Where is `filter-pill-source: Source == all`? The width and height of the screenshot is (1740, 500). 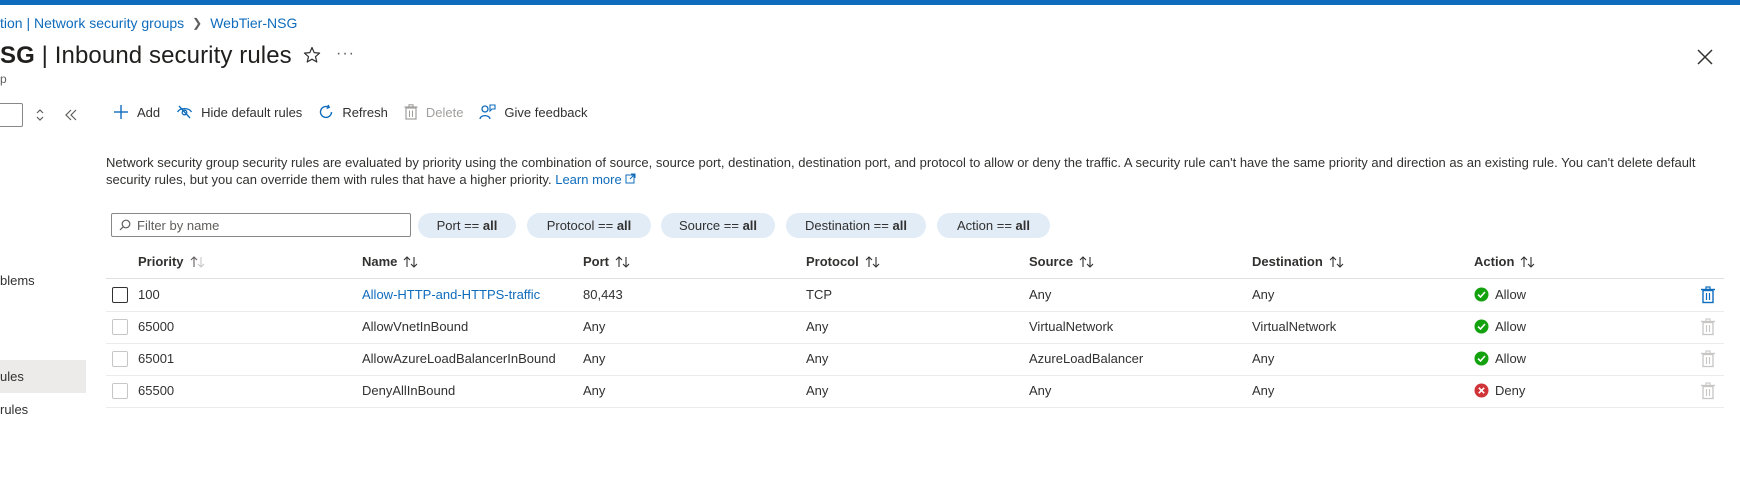 filter-pill-source: Source == all is located at coordinates (718, 225).